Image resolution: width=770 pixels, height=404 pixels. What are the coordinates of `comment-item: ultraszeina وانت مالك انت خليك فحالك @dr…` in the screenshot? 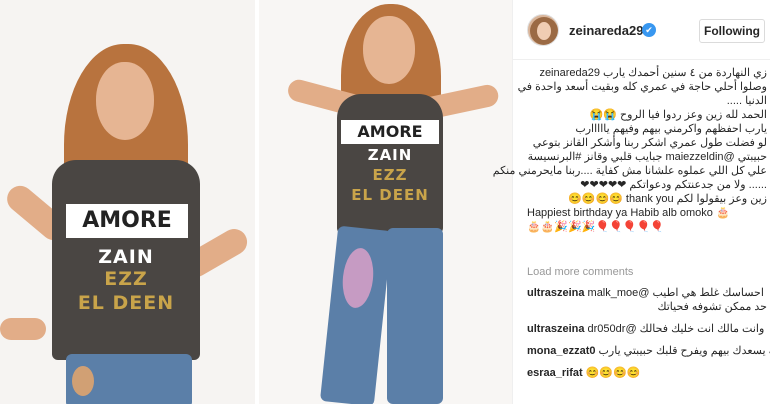 It's located at (647, 329).